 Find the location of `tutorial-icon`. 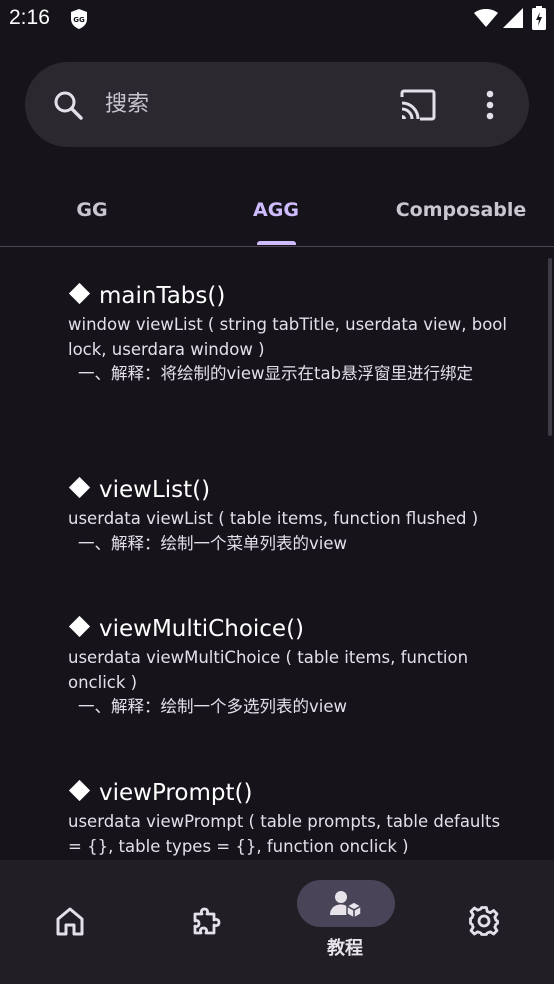

tutorial-icon is located at coordinates (346, 905).